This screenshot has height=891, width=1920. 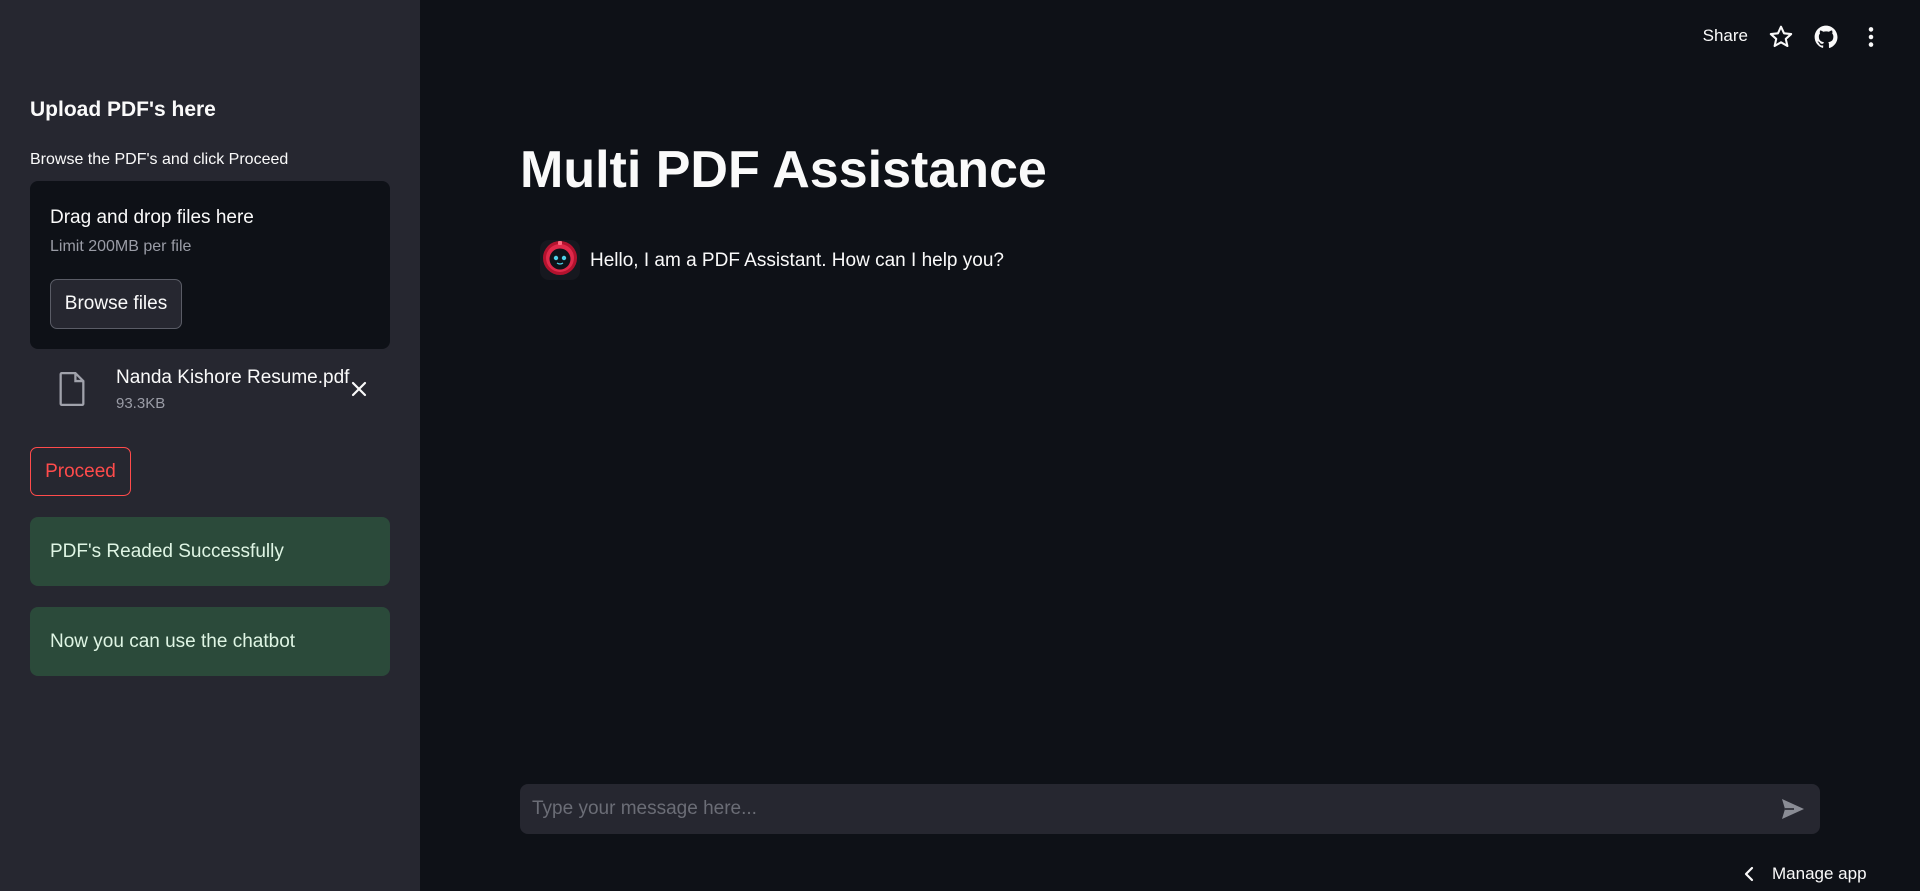 What do you see at coordinates (1793, 809) in the screenshot?
I see `send-icon` at bounding box center [1793, 809].